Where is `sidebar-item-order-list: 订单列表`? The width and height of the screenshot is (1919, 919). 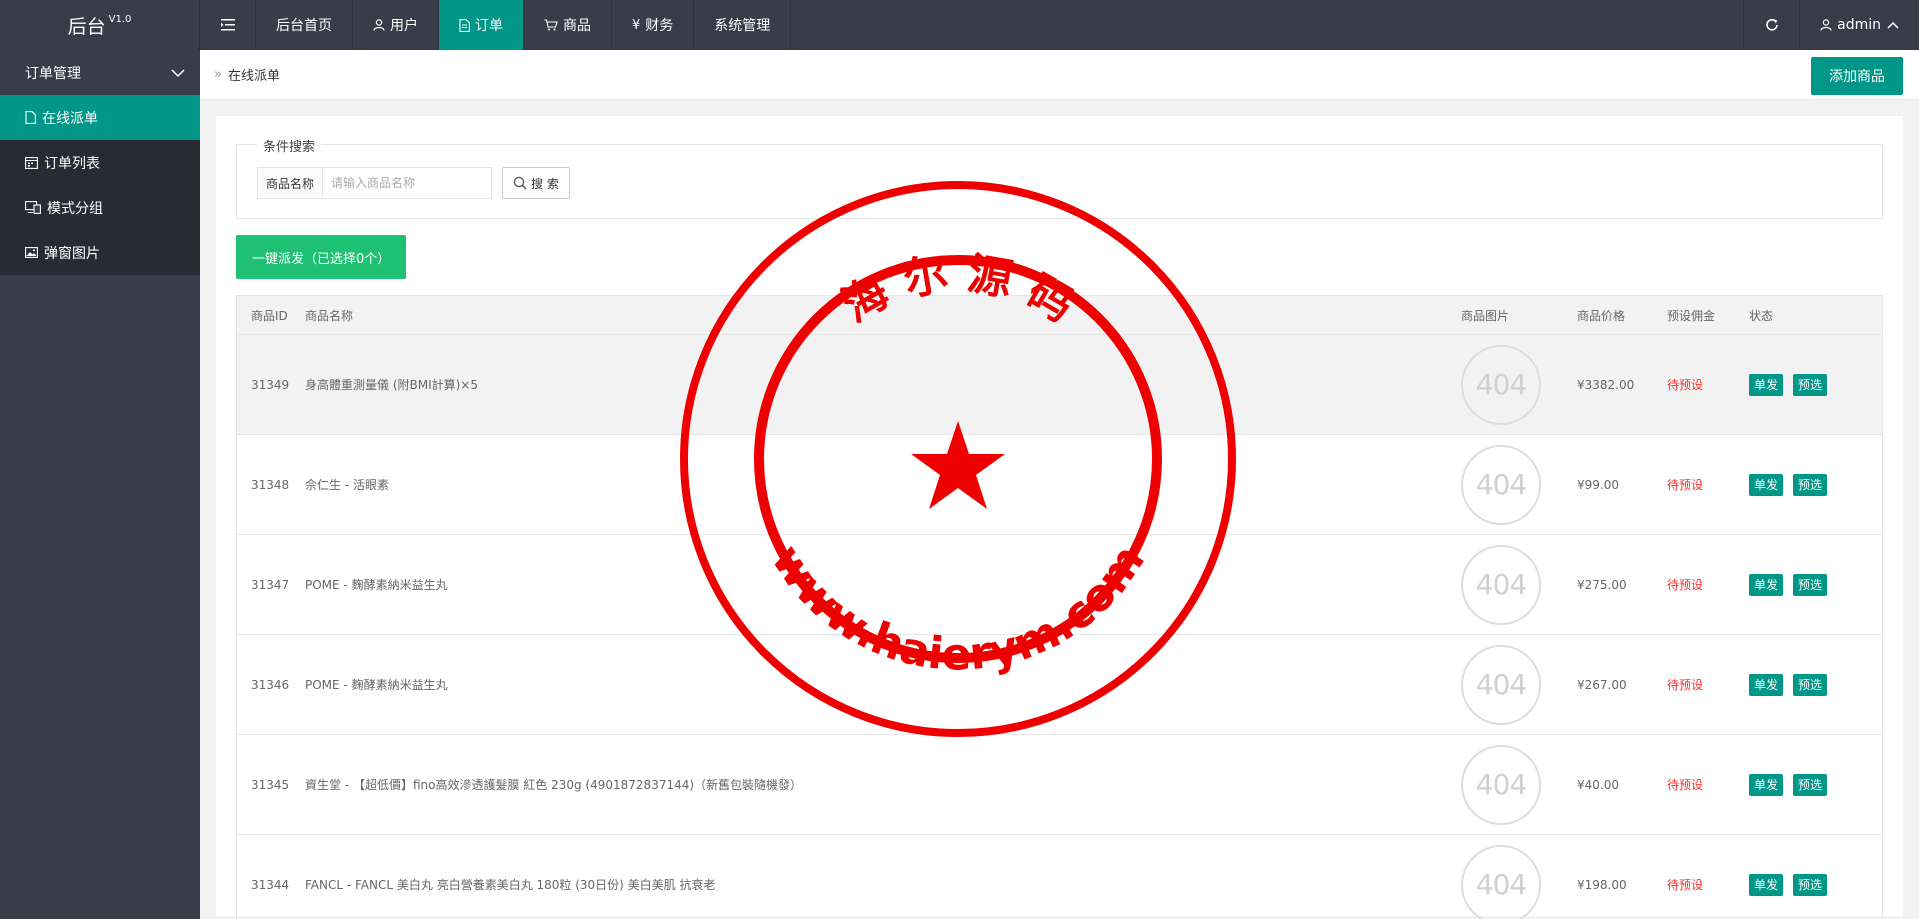 sidebar-item-order-list: 订单列表 is located at coordinates (100, 162).